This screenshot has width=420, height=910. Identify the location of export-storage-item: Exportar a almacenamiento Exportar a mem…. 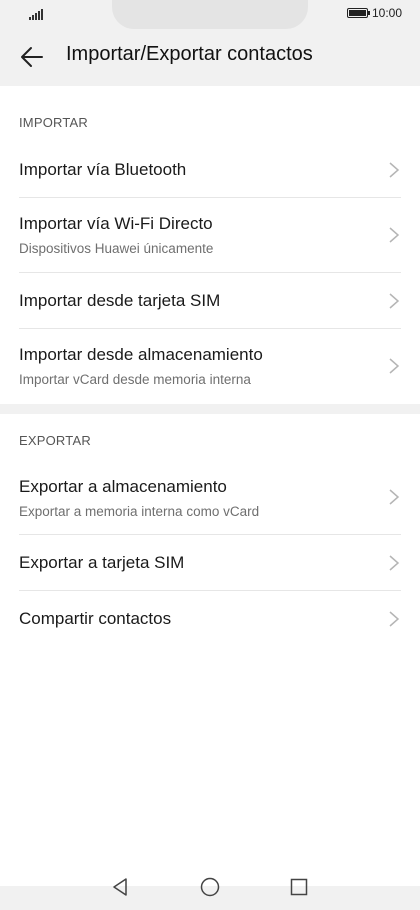
(210, 497).